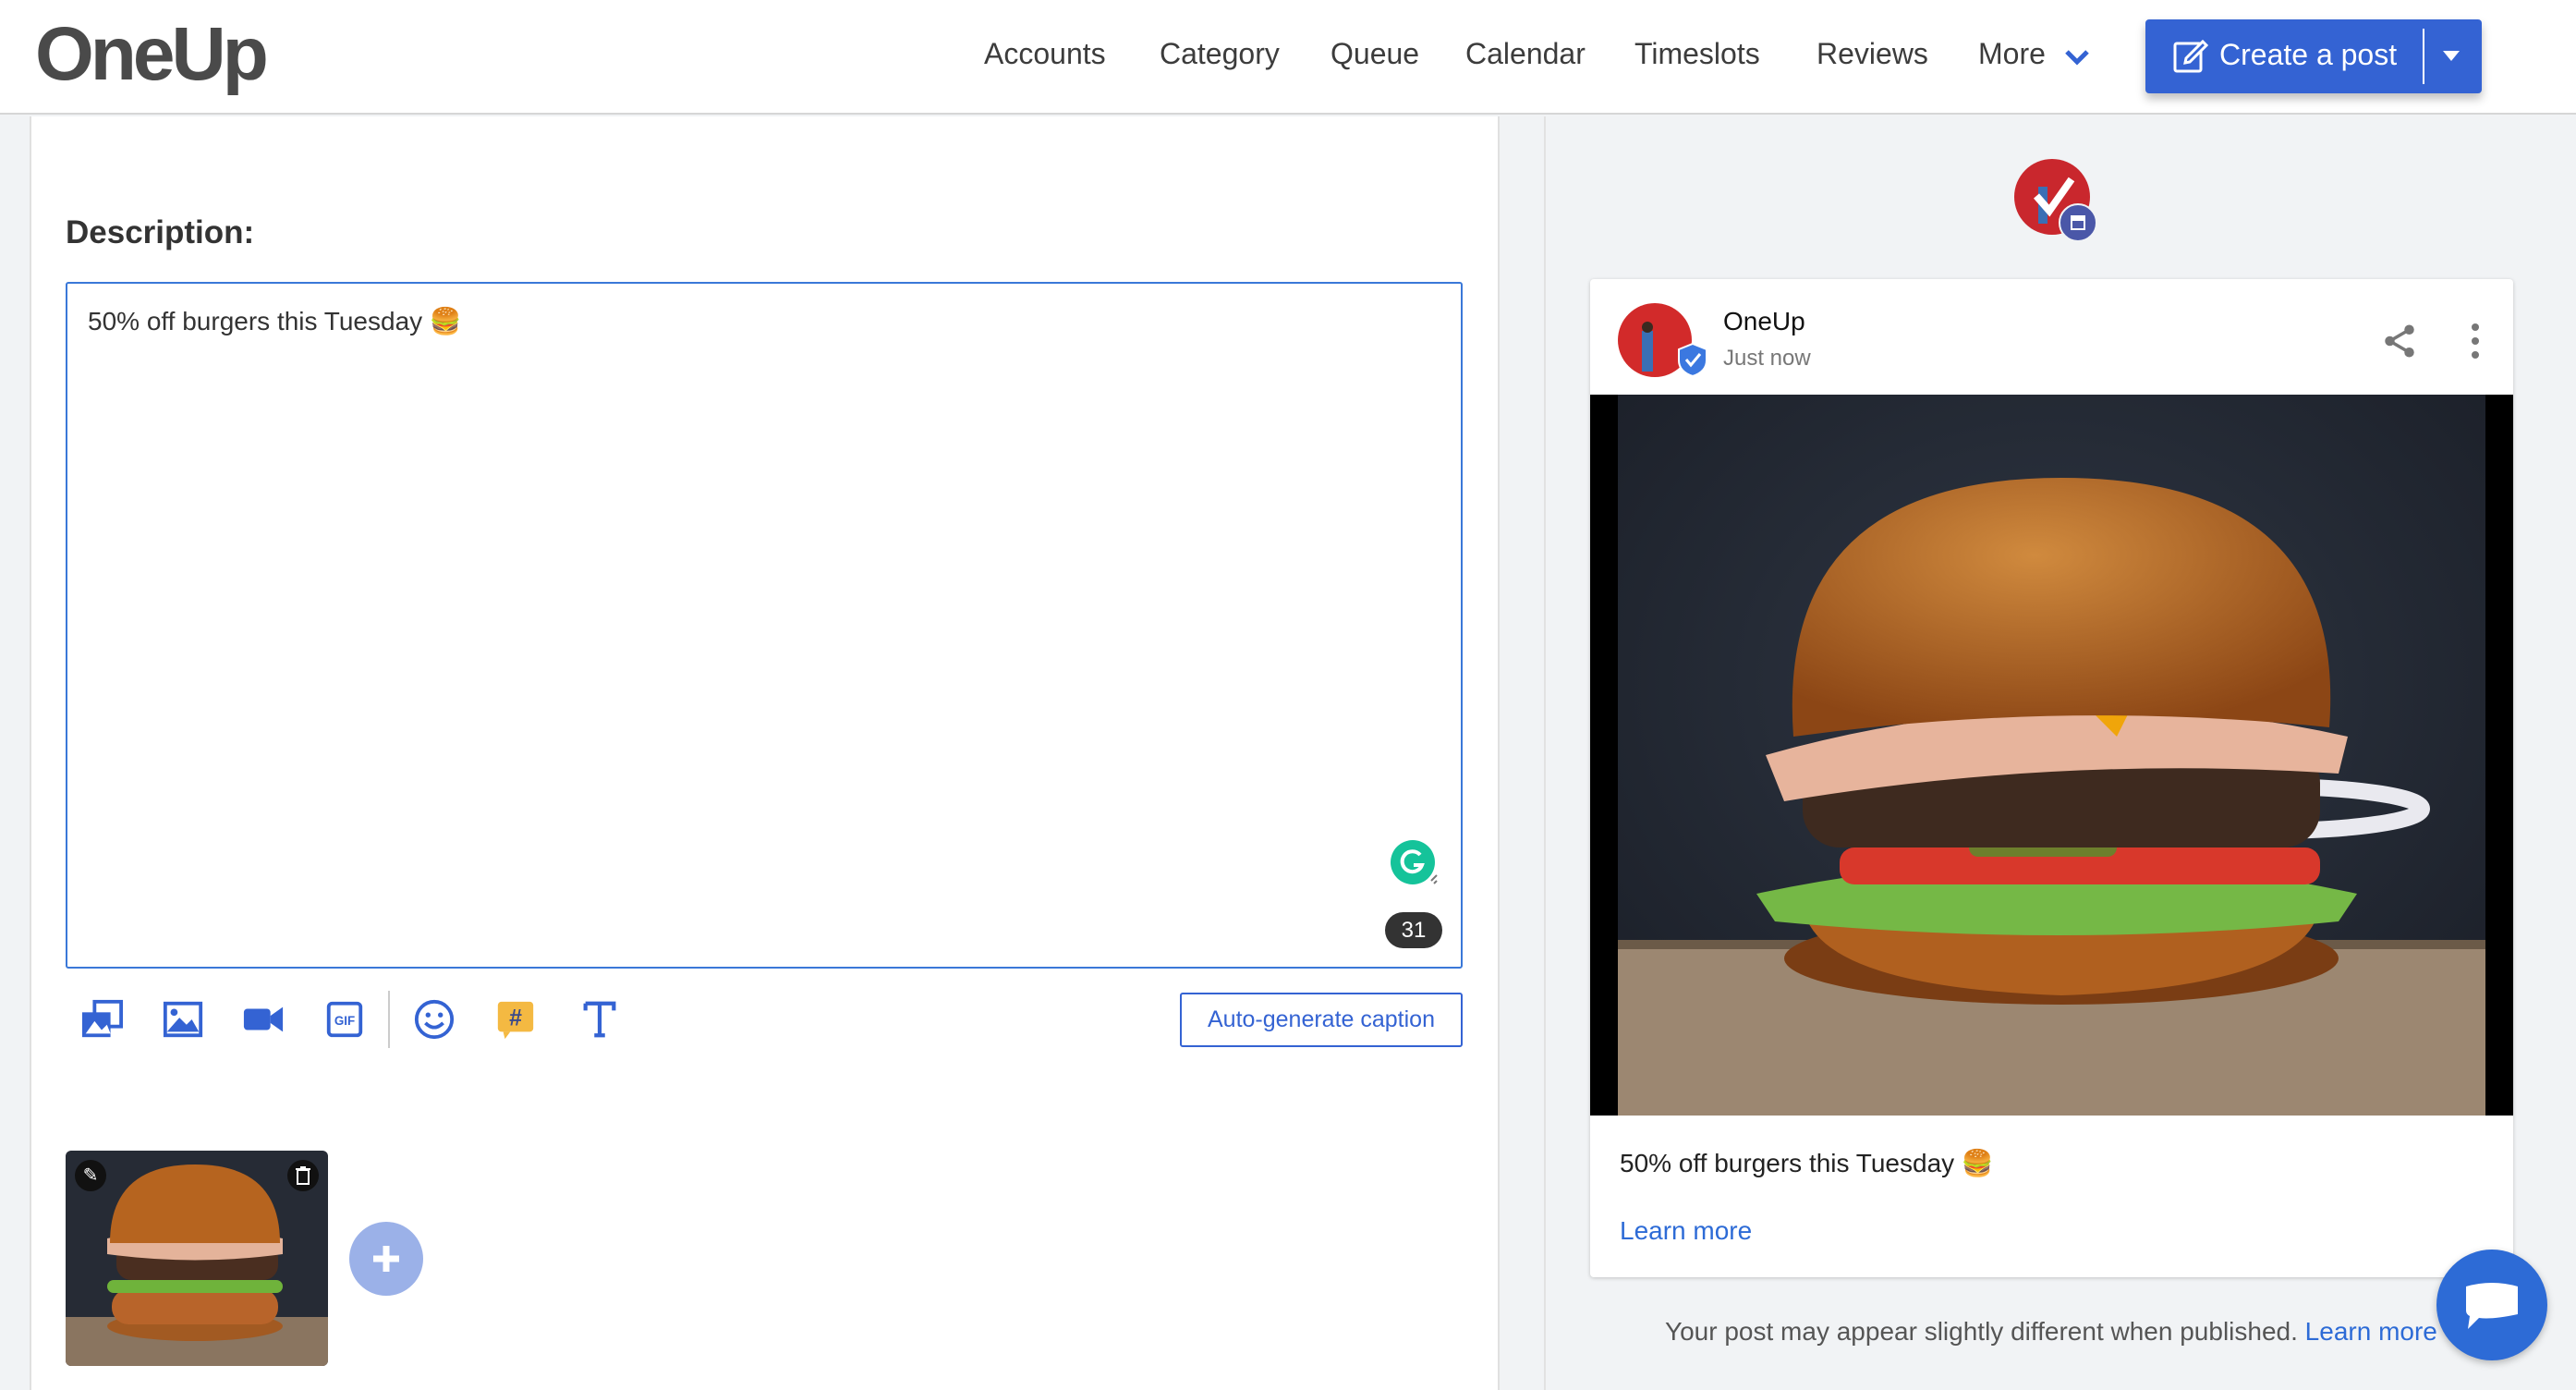 The height and width of the screenshot is (1390, 2576). I want to click on gif-icon: GIF, so click(344, 1019).